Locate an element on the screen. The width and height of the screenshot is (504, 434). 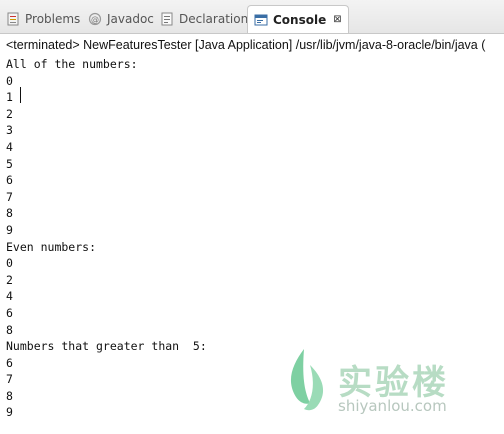
console-line: All of the numbers: is located at coordinates (72, 64).